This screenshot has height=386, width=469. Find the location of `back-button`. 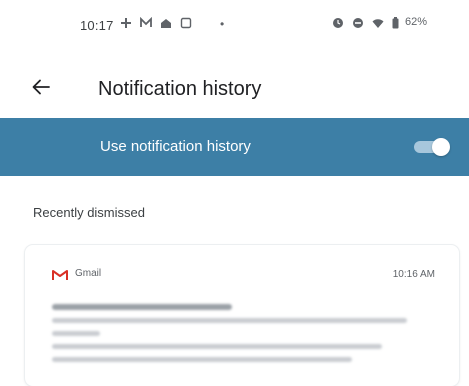

back-button is located at coordinates (41, 89).